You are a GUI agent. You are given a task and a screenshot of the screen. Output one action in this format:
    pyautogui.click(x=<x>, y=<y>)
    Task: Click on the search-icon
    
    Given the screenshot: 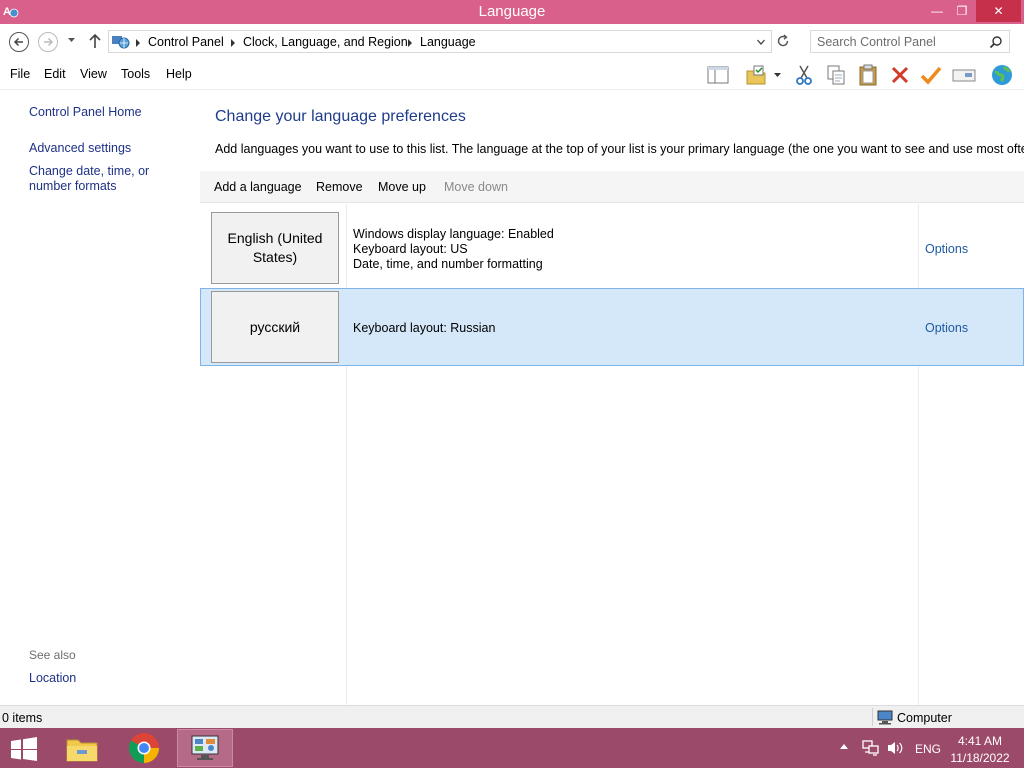 What is the action you would take?
    pyautogui.click(x=996, y=42)
    